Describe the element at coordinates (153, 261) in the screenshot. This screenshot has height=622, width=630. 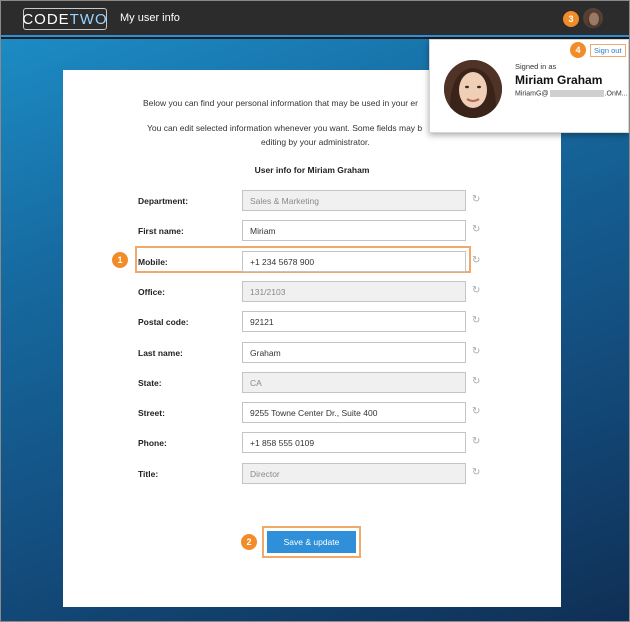
I see `field-label-mobile: Mobile:` at that location.